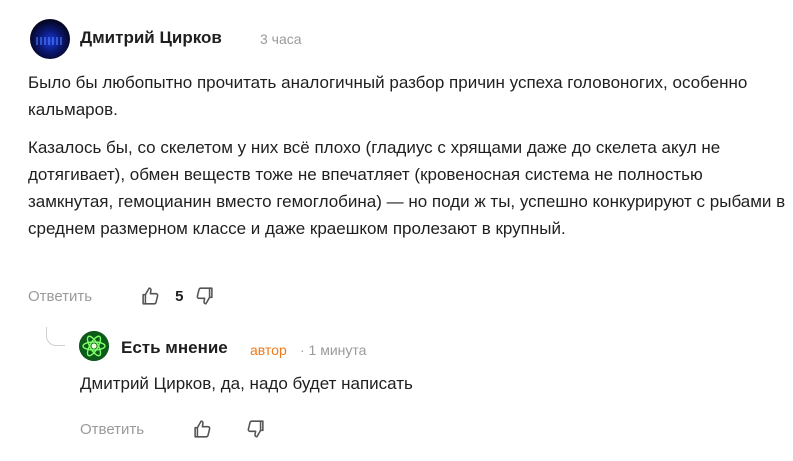  Describe the element at coordinates (179, 296) in the screenshot. I see `like-count: 5` at that location.